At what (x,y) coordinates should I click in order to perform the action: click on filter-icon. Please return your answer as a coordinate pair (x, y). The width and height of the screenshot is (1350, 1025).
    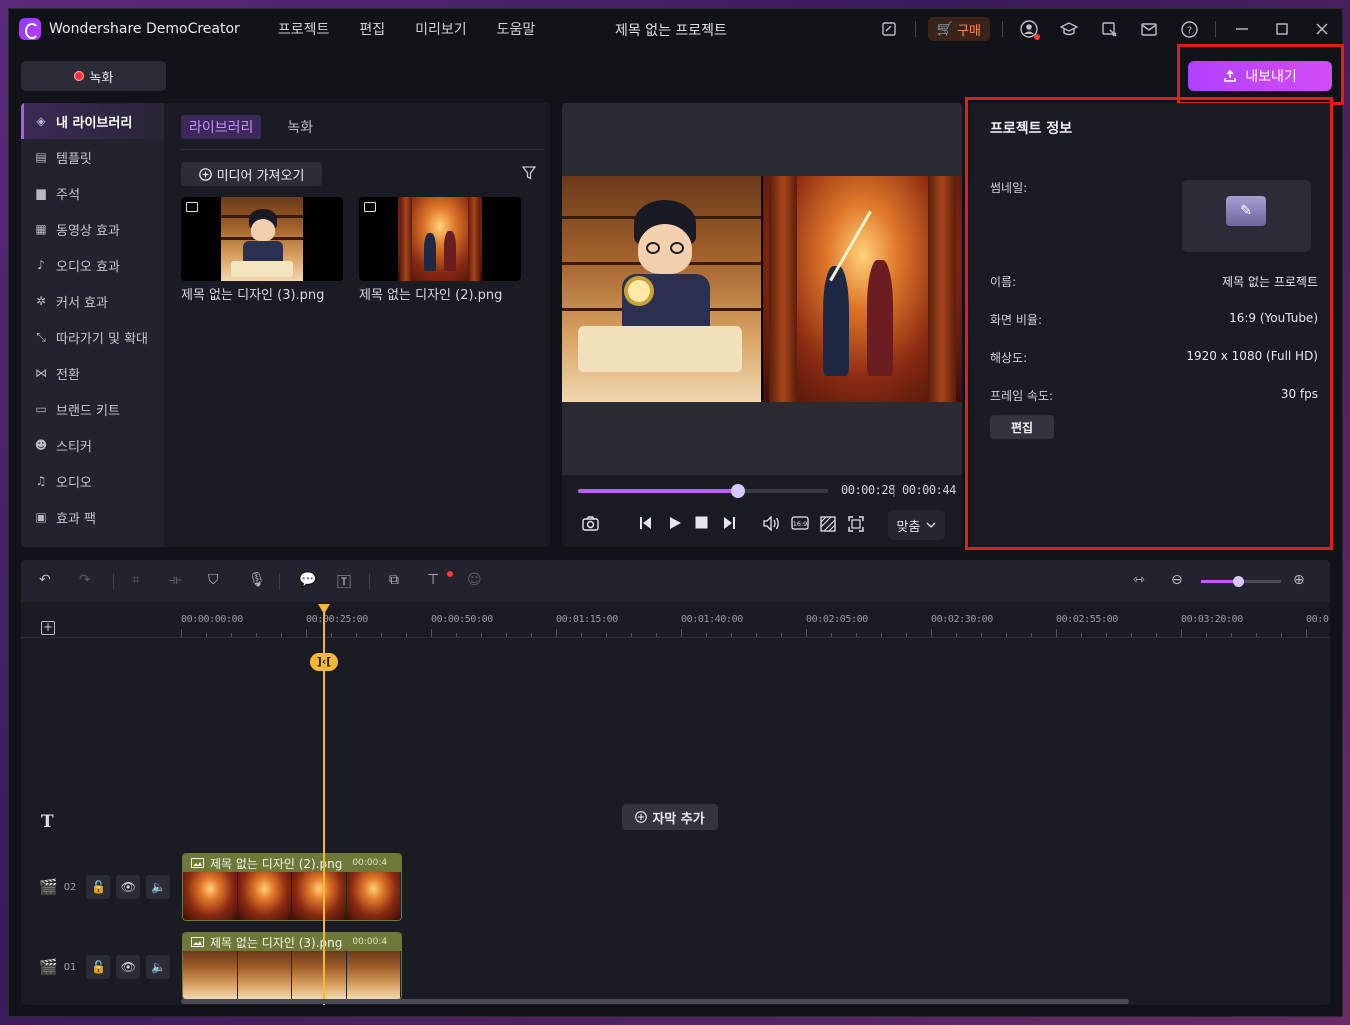
    Looking at the image, I should click on (529, 175).